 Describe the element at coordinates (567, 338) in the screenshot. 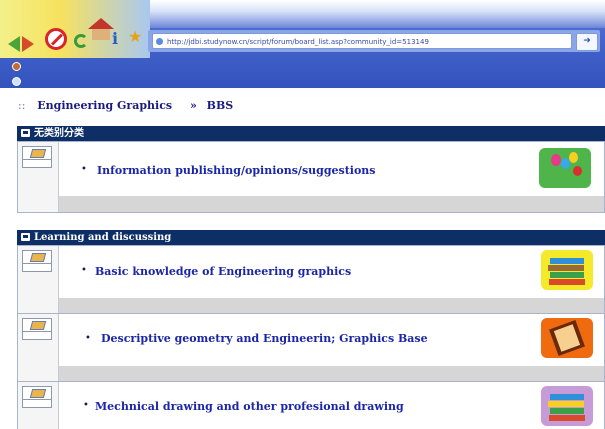

I see `open-book-icon` at that location.